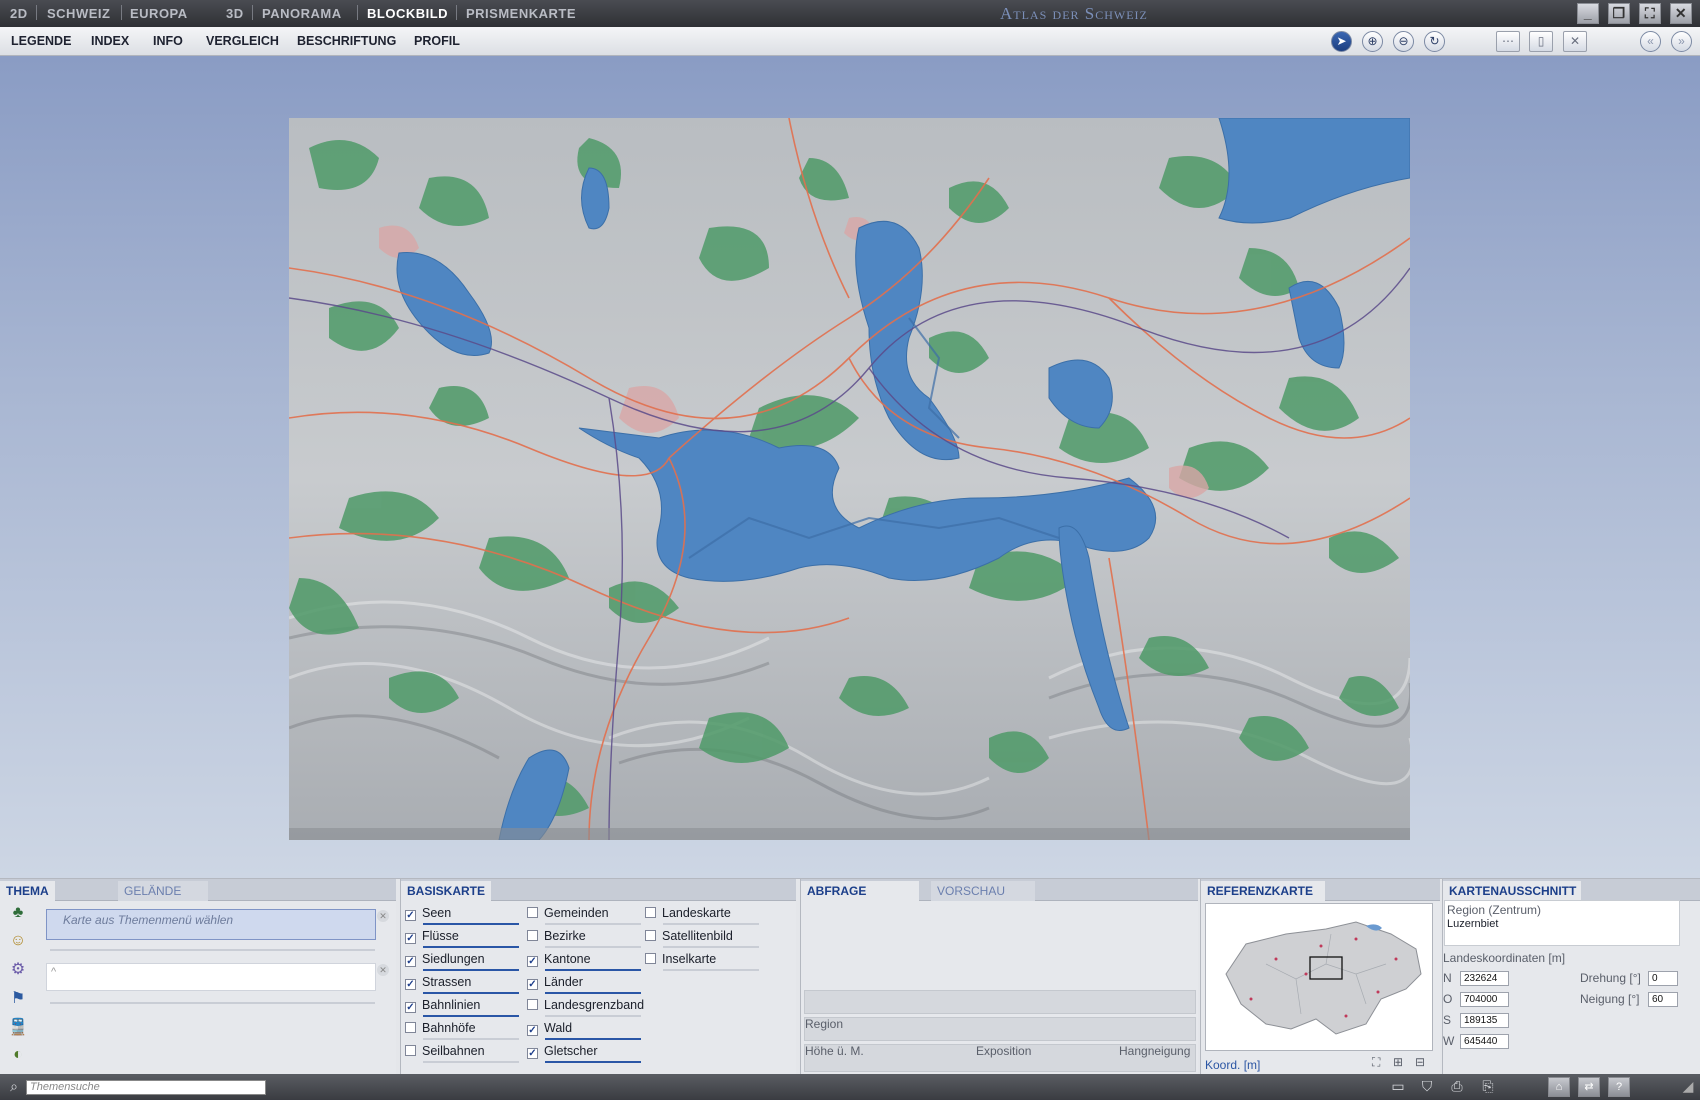  What do you see at coordinates (562, 1051) in the screenshot?
I see `layer-checkbox-row: ✓ Gletscher` at bounding box center [562, 1051].